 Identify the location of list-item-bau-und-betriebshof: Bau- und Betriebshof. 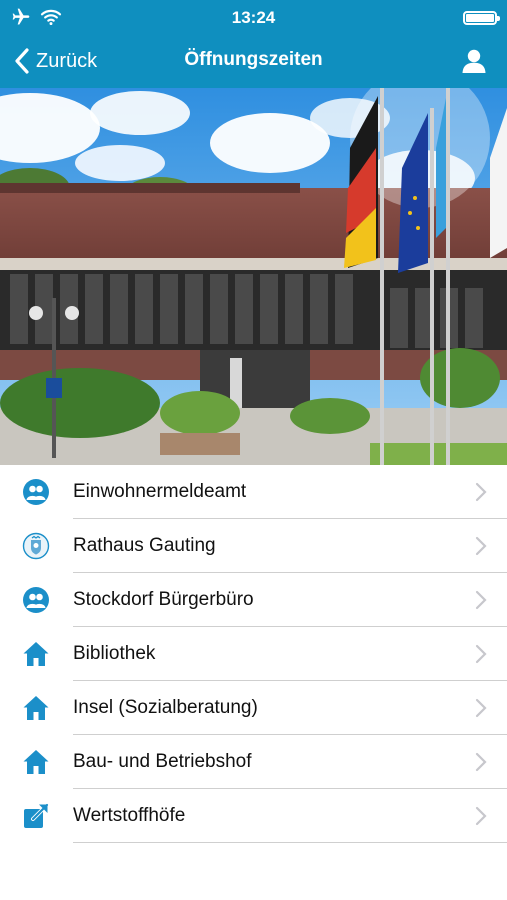
(253, 762).